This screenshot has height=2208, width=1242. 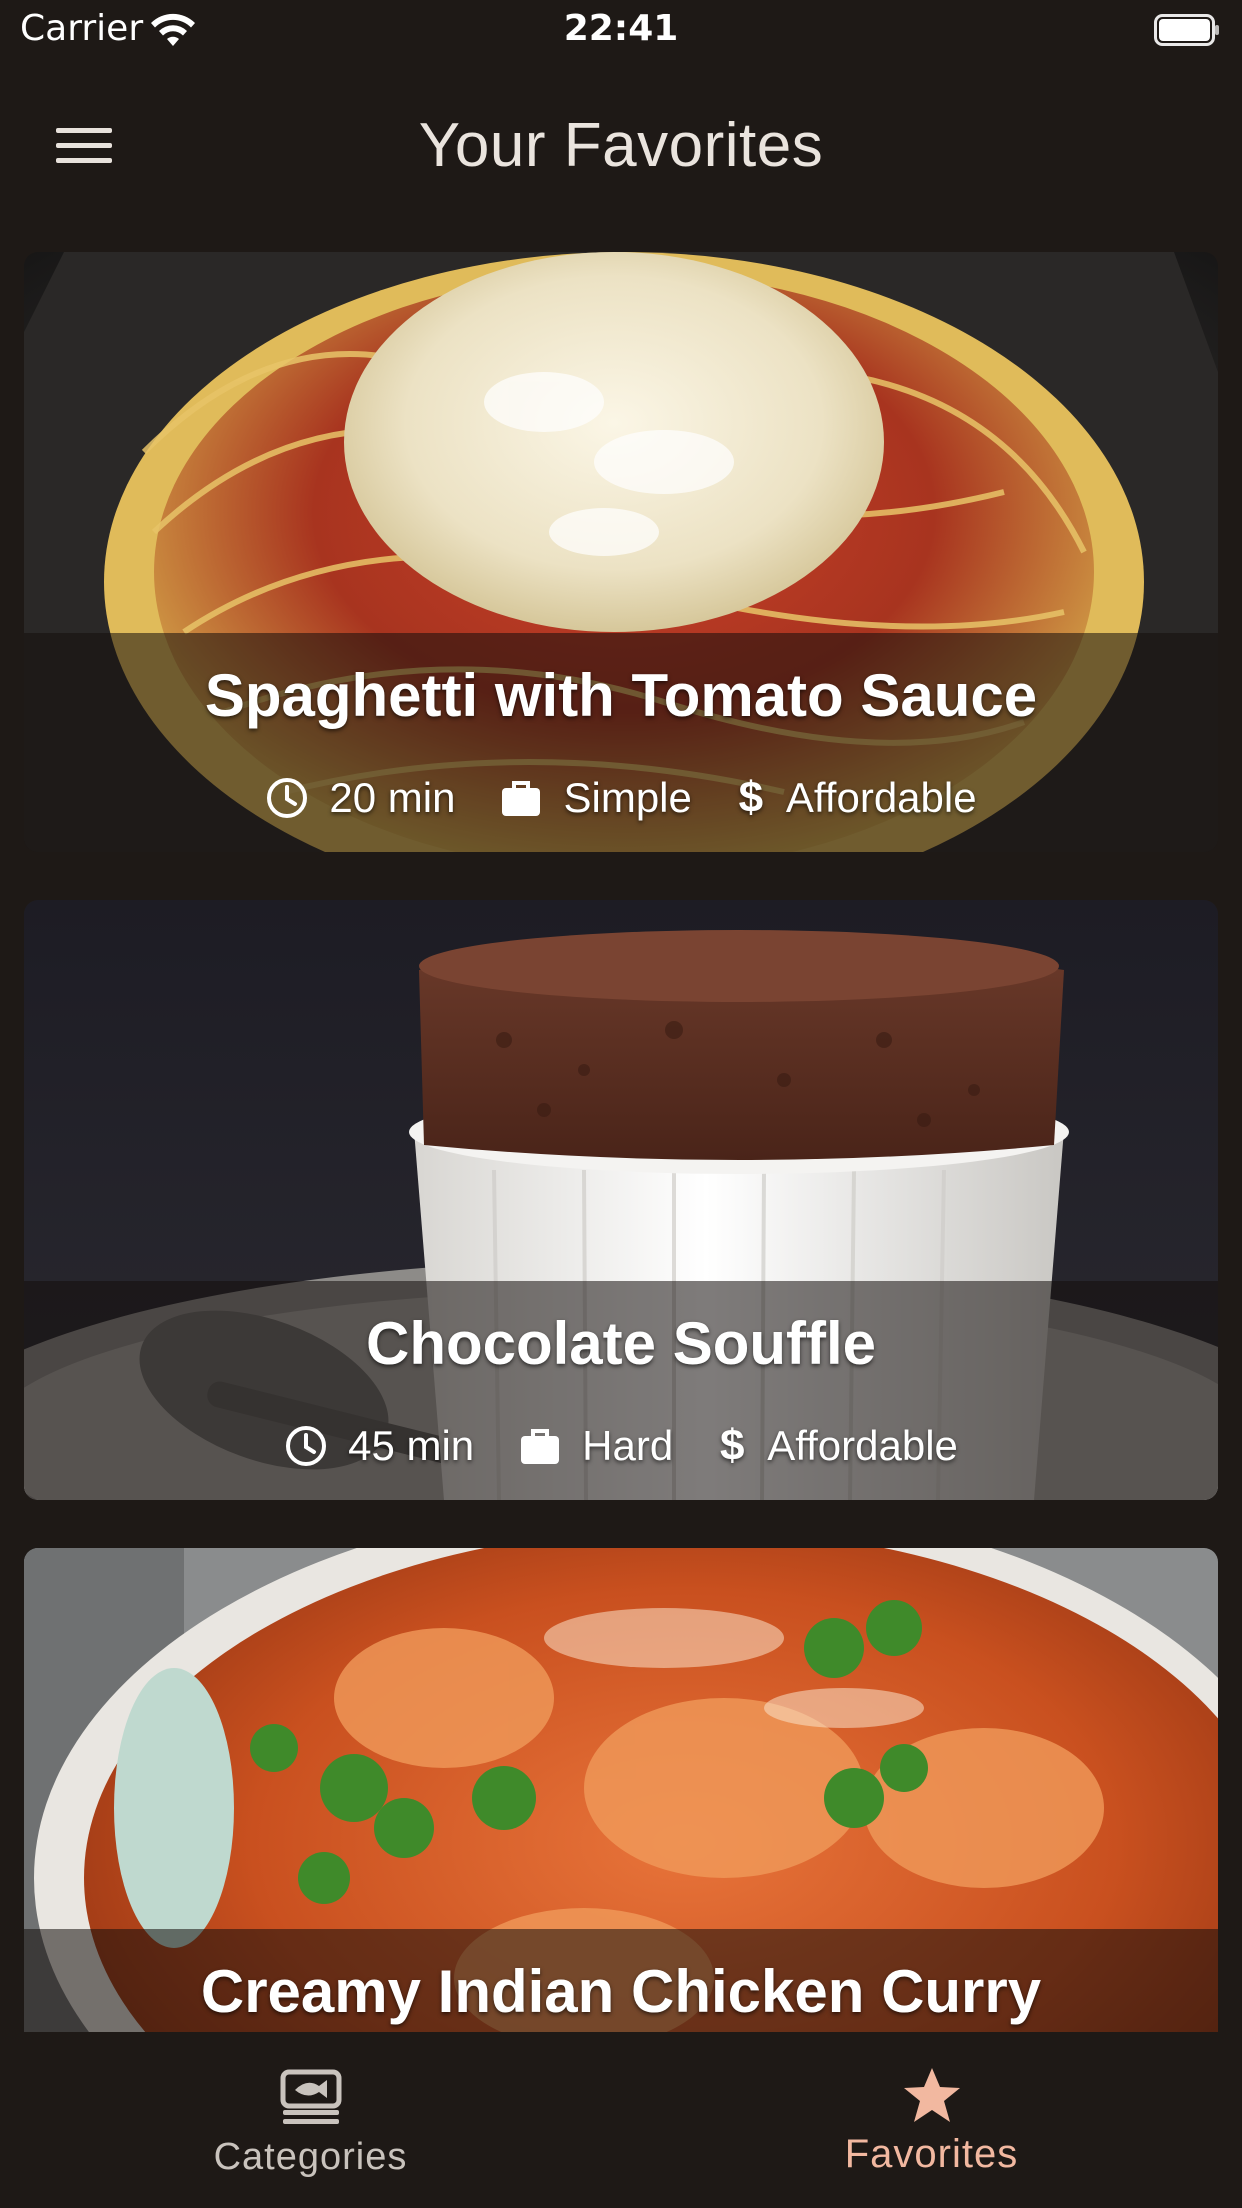 I want to click on meal-meta: 20 min Simple $ Affordable, so click(x=621, y=798).